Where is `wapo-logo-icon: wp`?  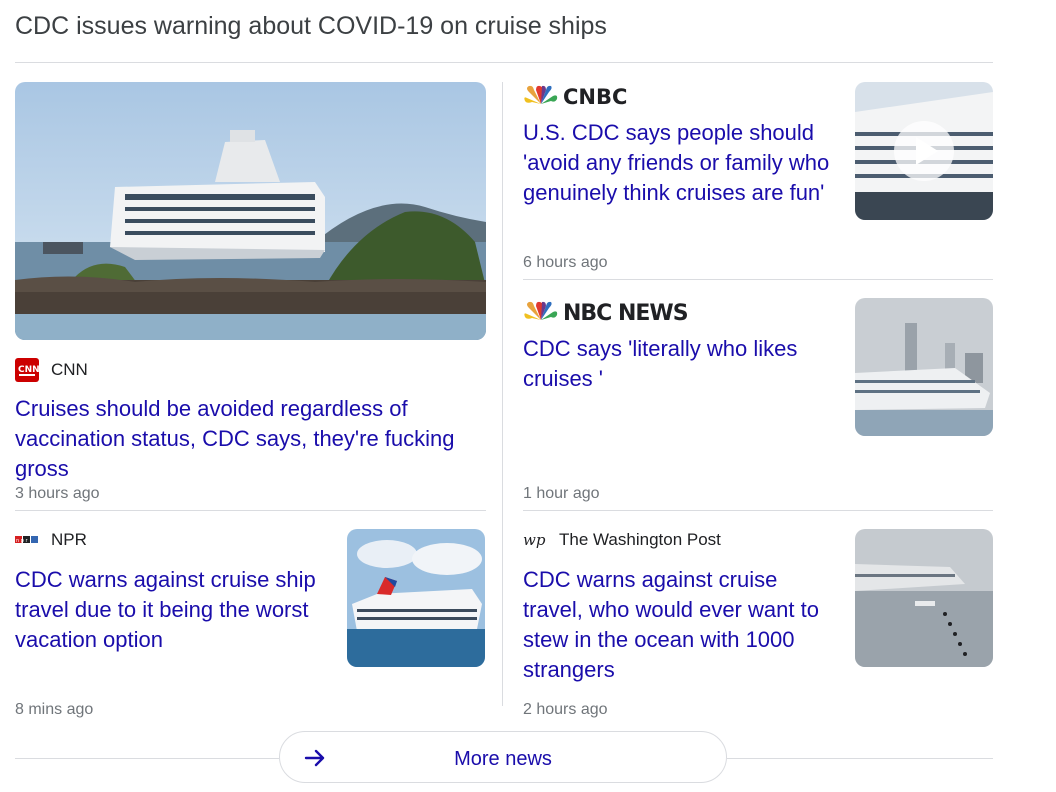
wapo-logo-icon: wp is located at coordinates (534, 540).